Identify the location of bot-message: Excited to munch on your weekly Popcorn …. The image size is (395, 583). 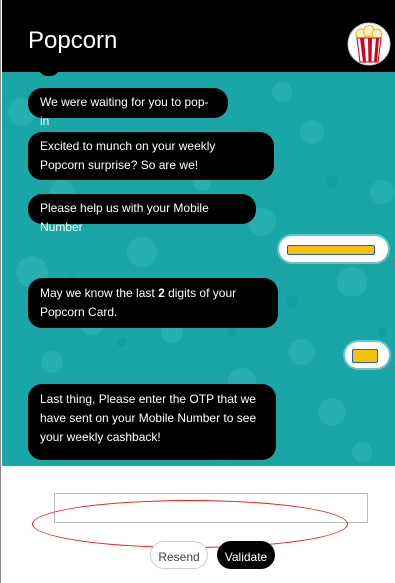
(151, 156).